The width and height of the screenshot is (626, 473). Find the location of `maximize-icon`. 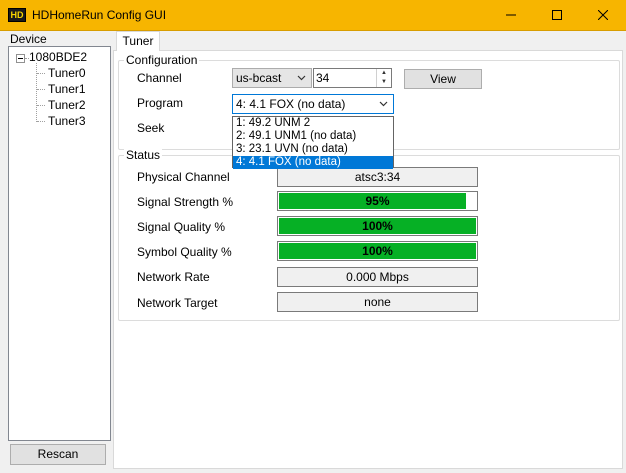

maximize-icon is located at coordinates (557, 15).